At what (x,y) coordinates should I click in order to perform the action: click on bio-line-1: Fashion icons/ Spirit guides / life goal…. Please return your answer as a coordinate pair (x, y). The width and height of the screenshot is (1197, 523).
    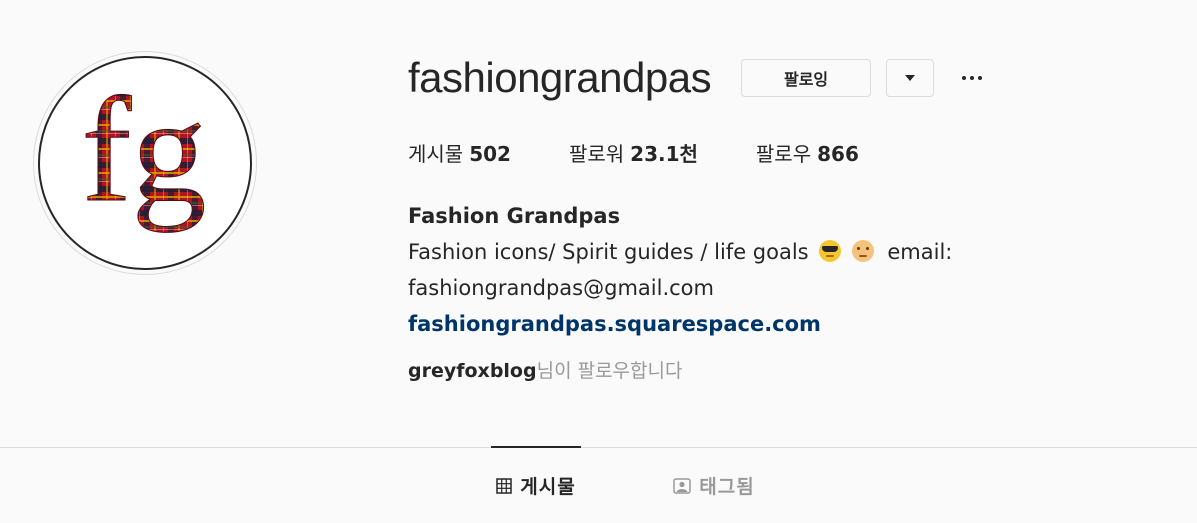
    Looking at the image, I should click on (680, 252).